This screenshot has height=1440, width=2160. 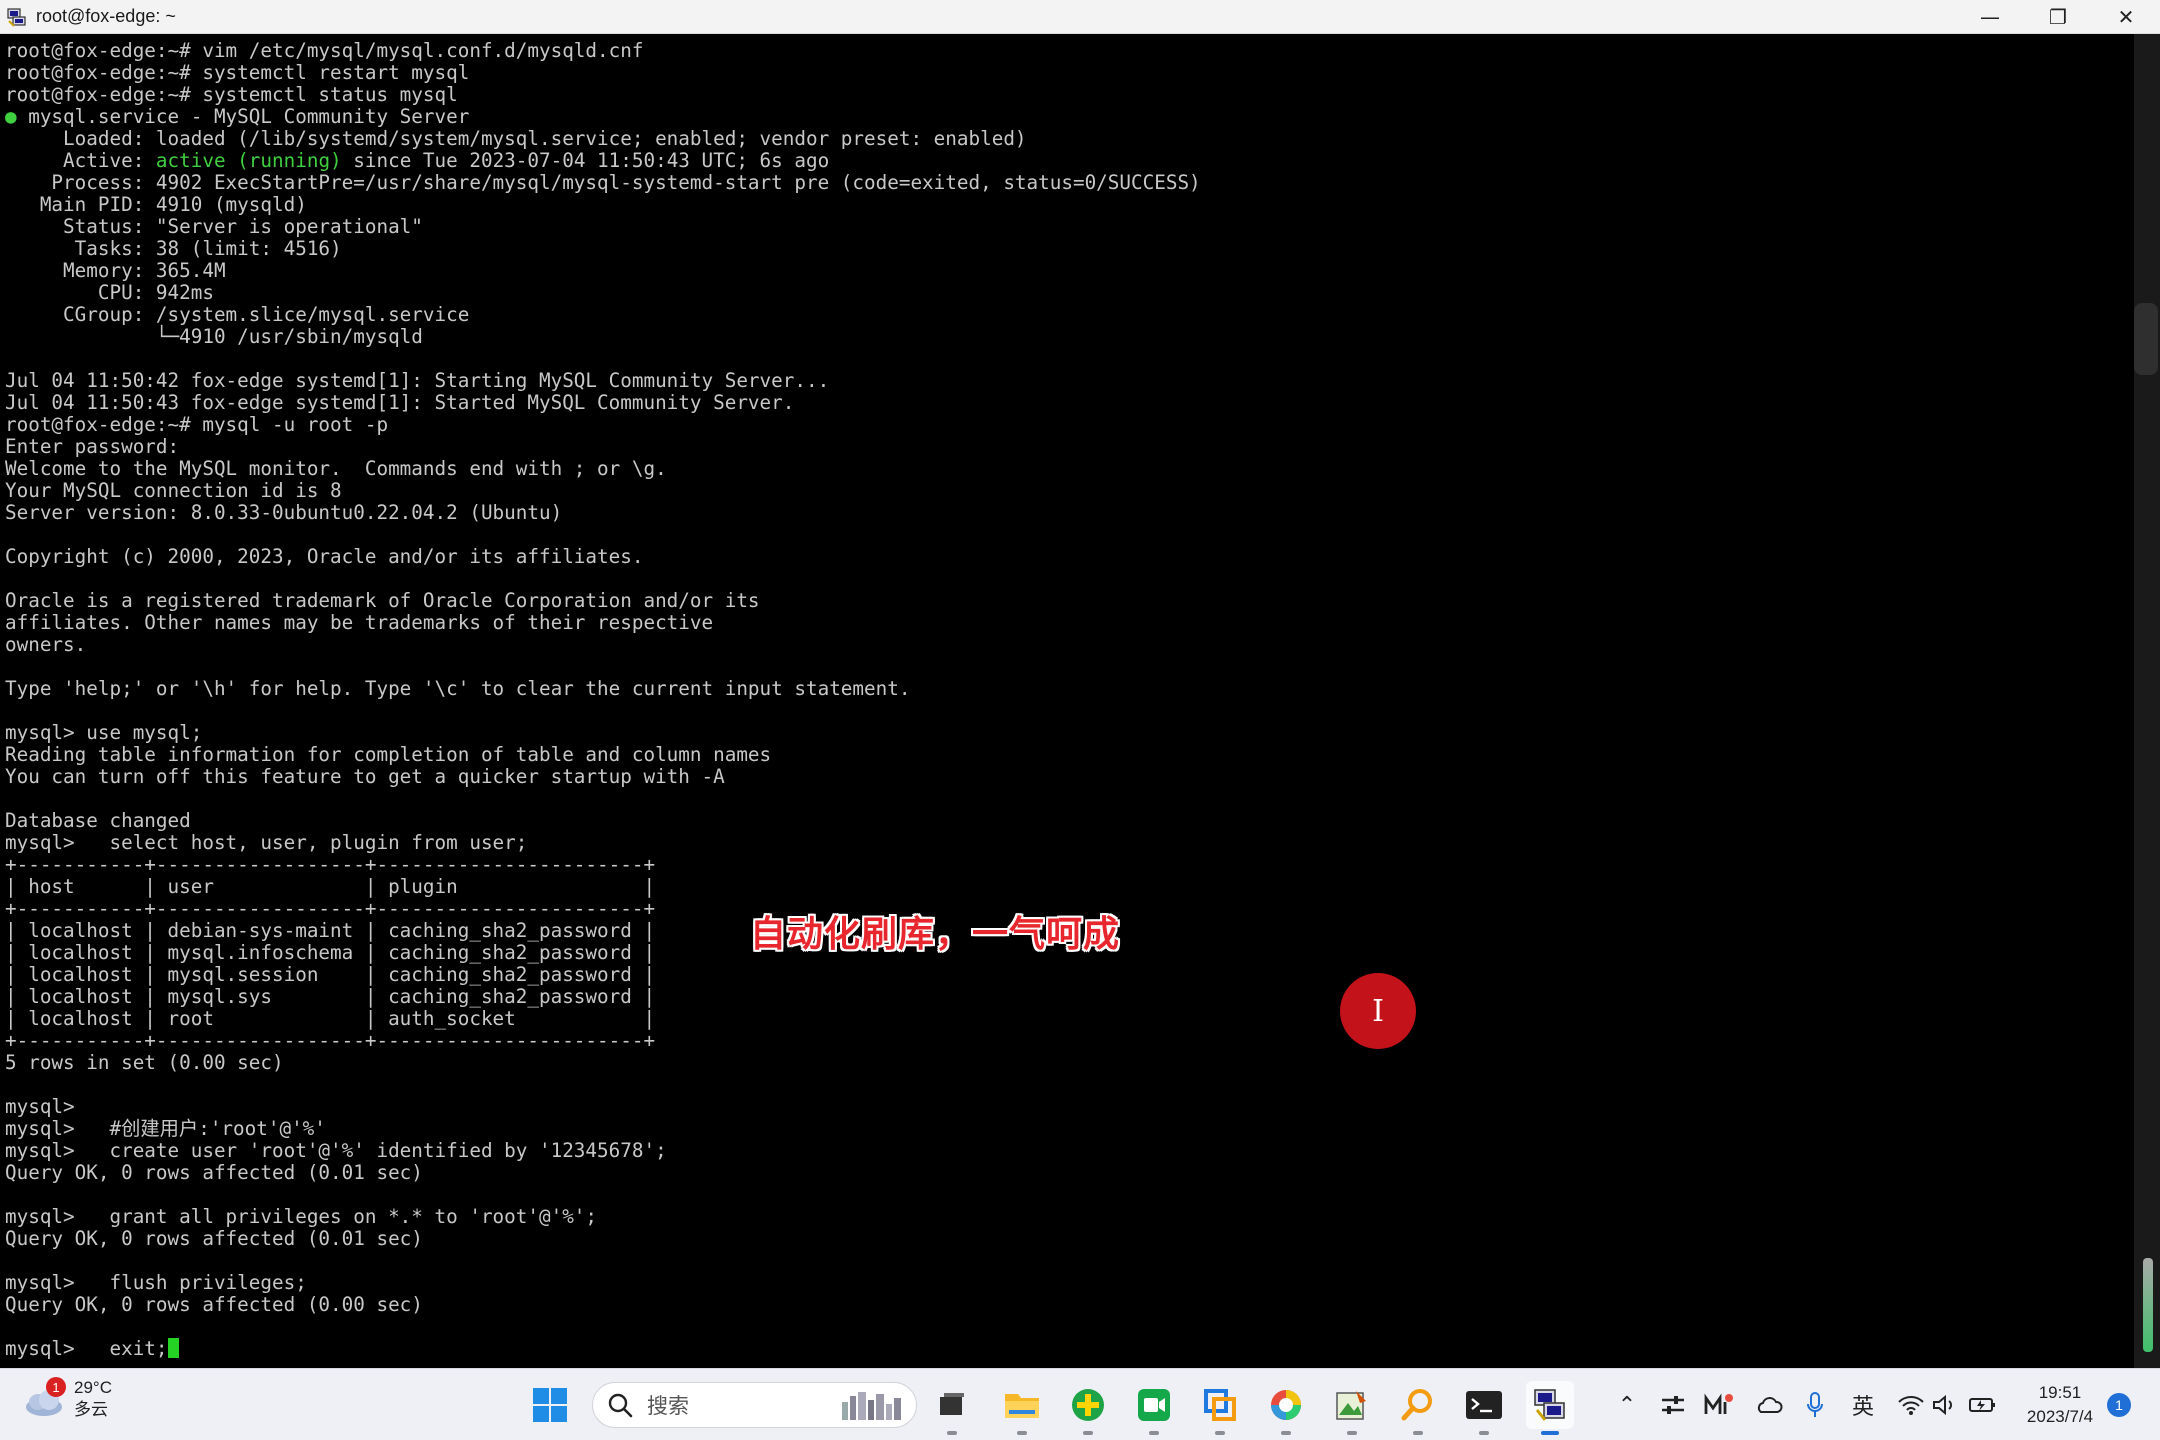 What do you see at coordinates (104, 732) in the screenshot?
I see `terminal-line: mysql> use mysql;` at bounding box center [104, 732].